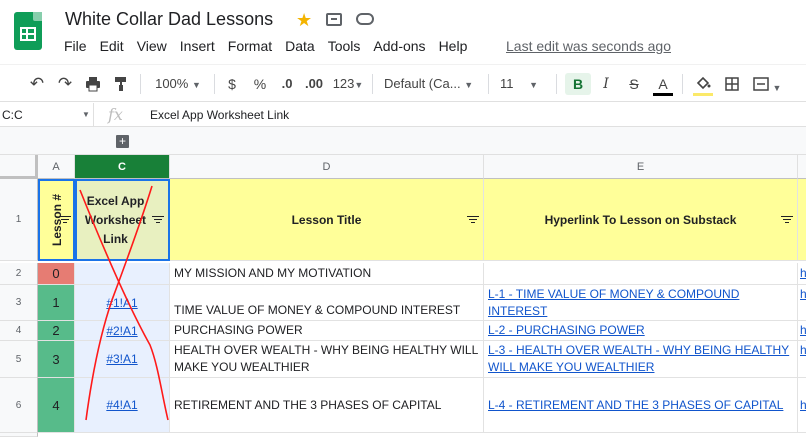  Describe the element at coordinates (606, 84) in the screenshot. I see `italic-button: I` at that location.